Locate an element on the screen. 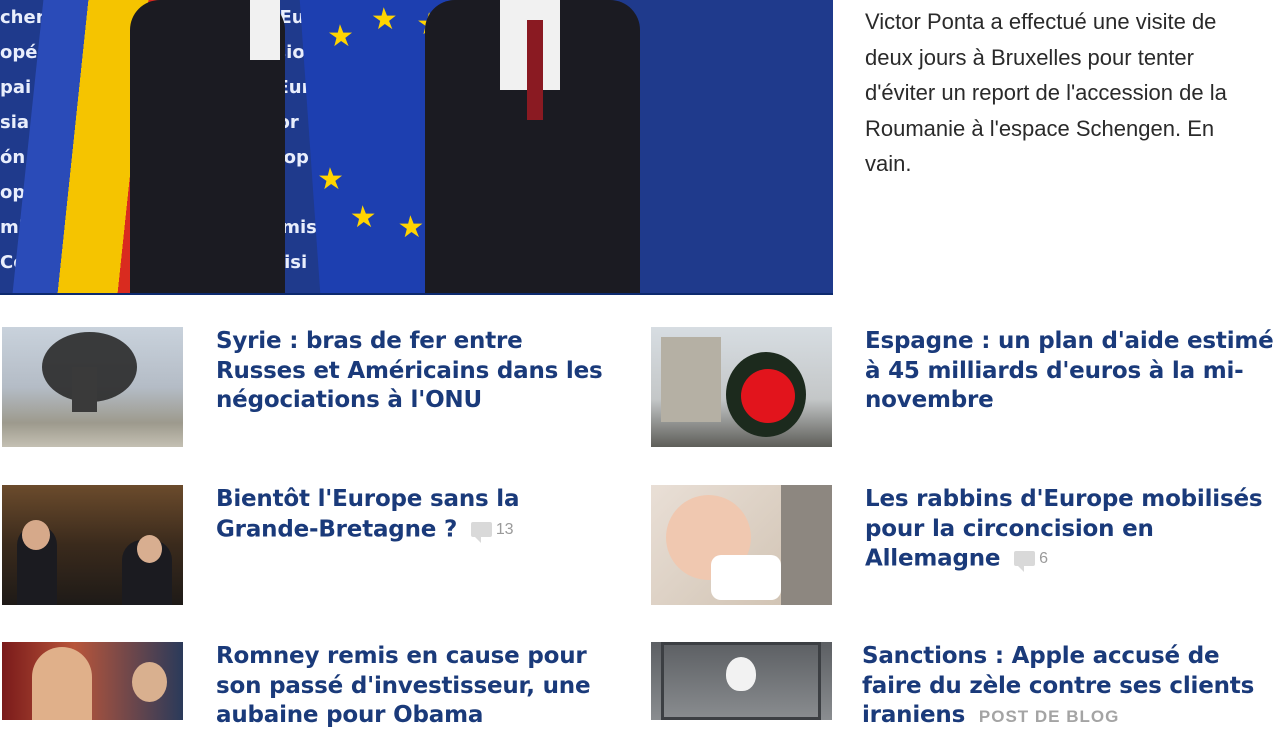 This screenshot has width=1280, height=732. tie is located at coordinates (535, 70).